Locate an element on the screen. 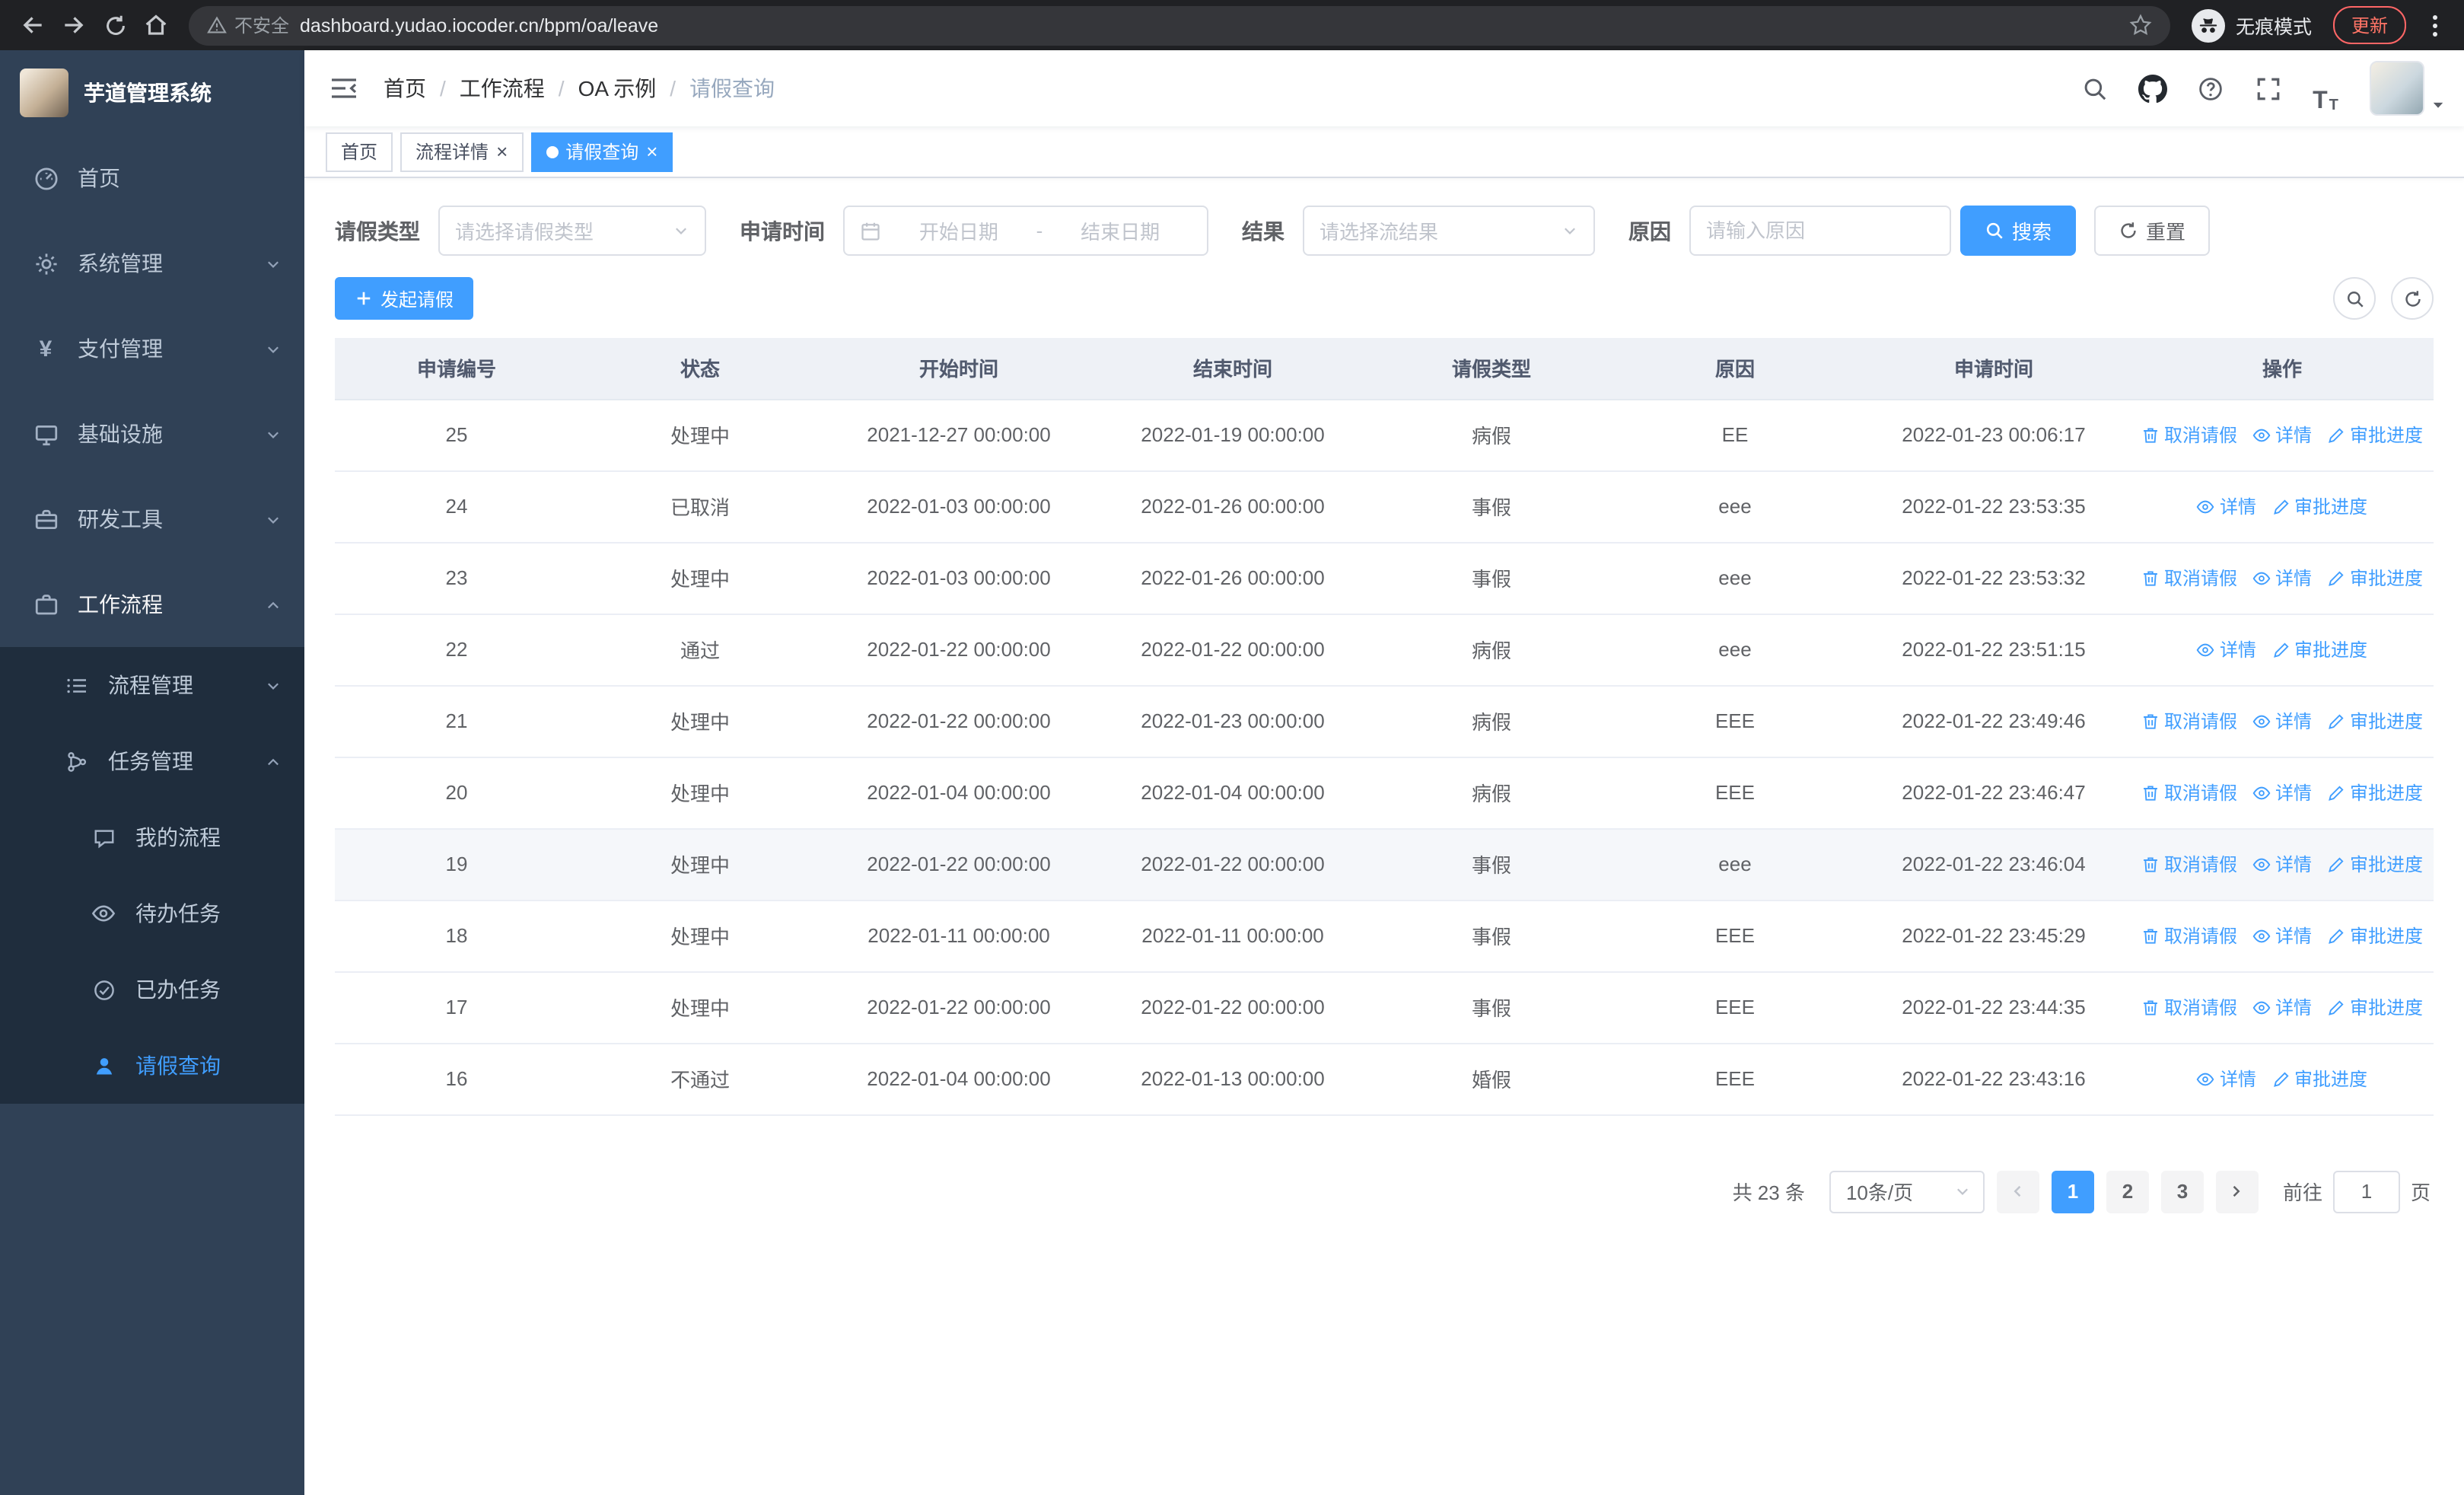 The width and height of the screenshot is (2464, 1495). sidebar-collapse-icon is located at coordinates (344, 88).